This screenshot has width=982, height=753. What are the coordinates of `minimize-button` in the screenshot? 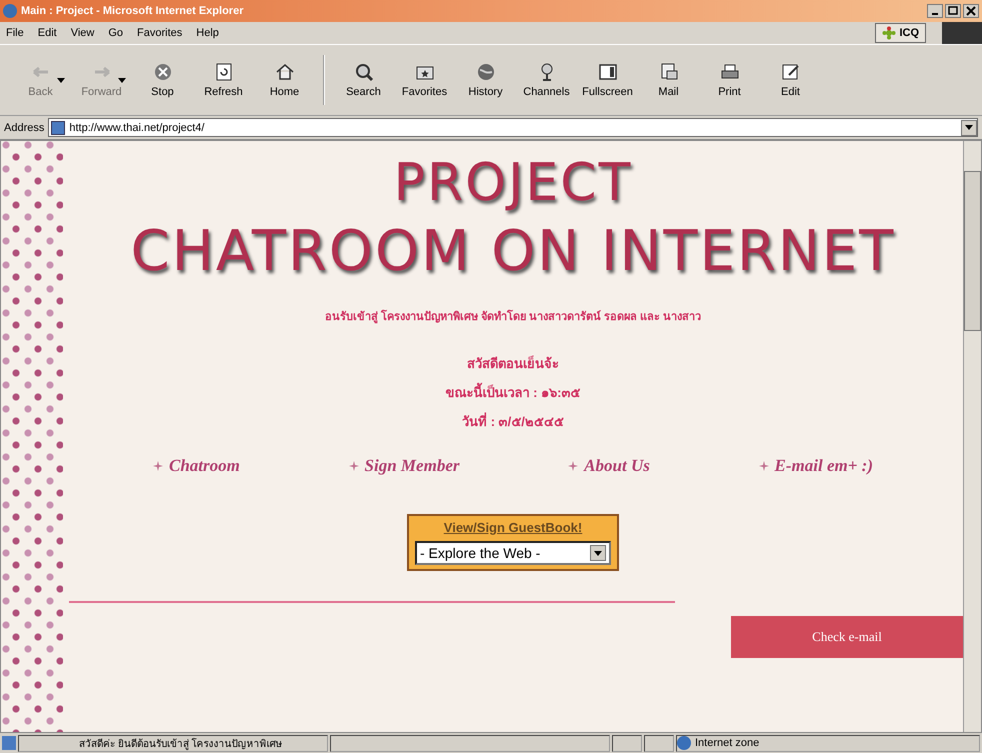 It's located at (935, 11).